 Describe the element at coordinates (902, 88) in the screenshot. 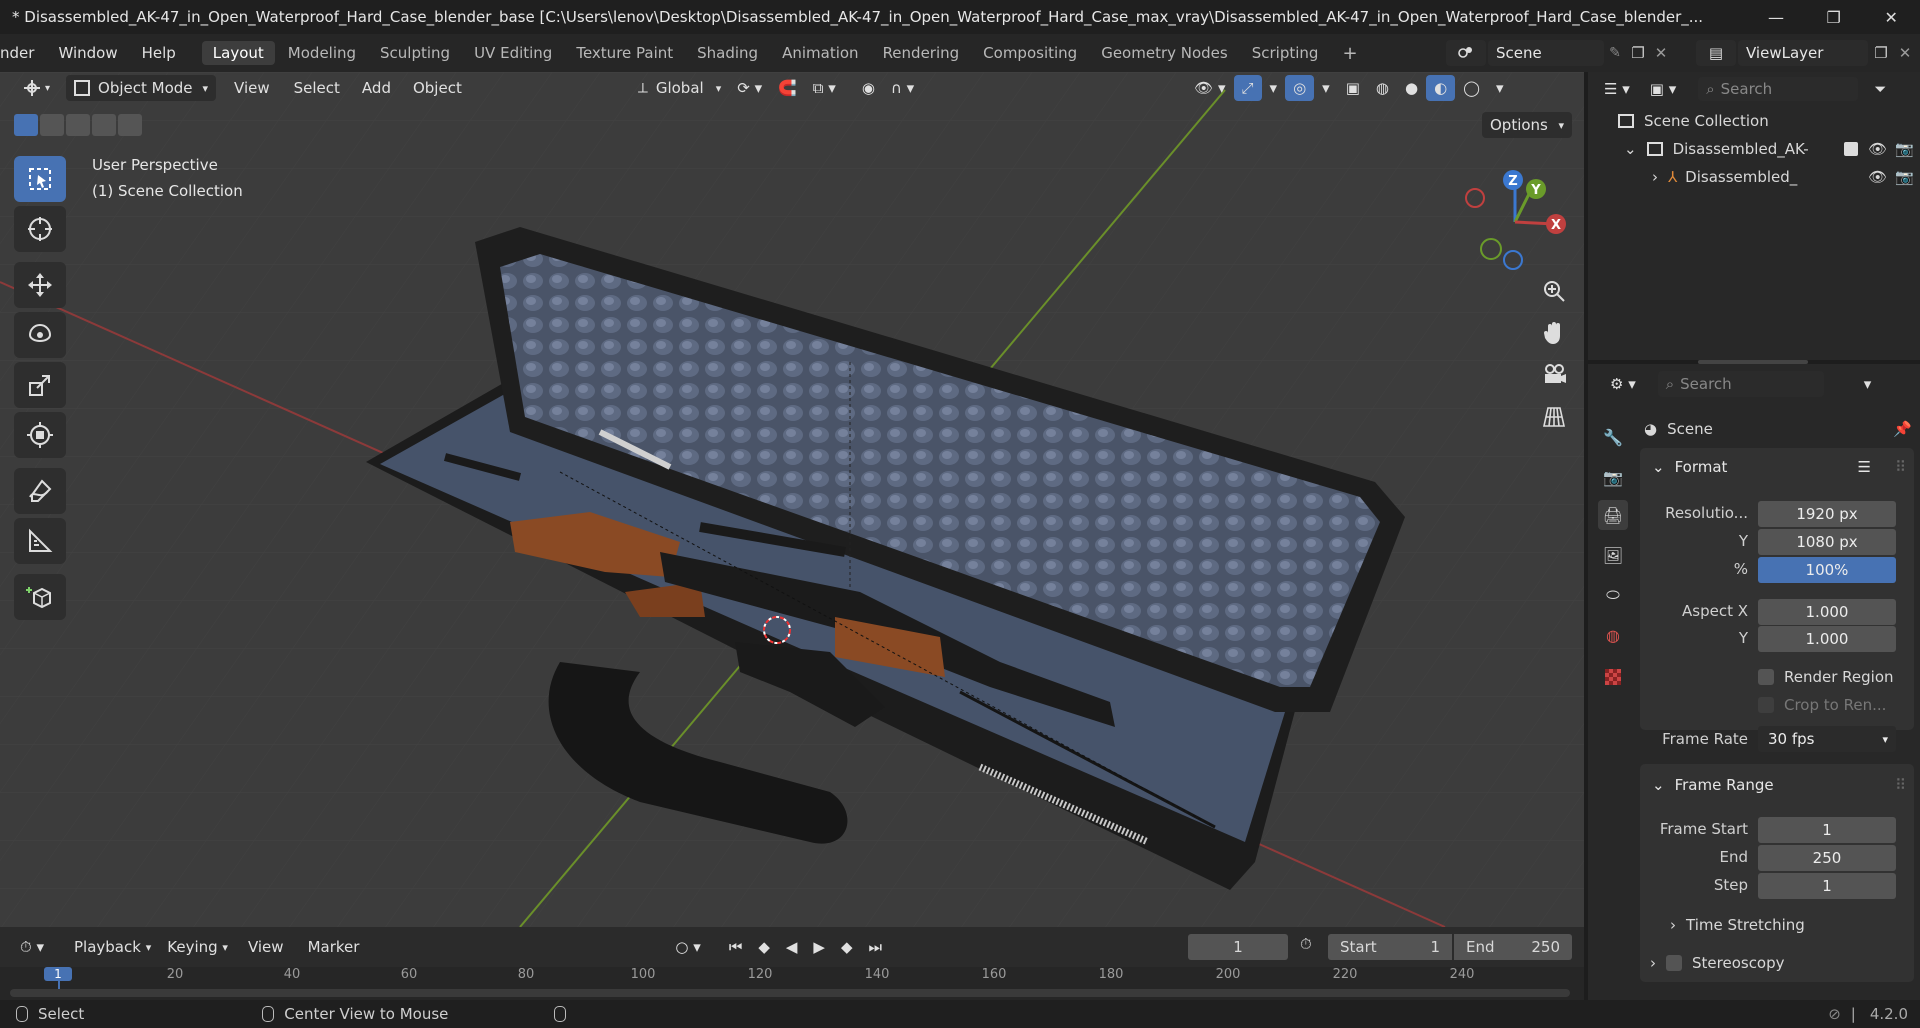

I see `falloff-icon: ∩ ▾` at that location.